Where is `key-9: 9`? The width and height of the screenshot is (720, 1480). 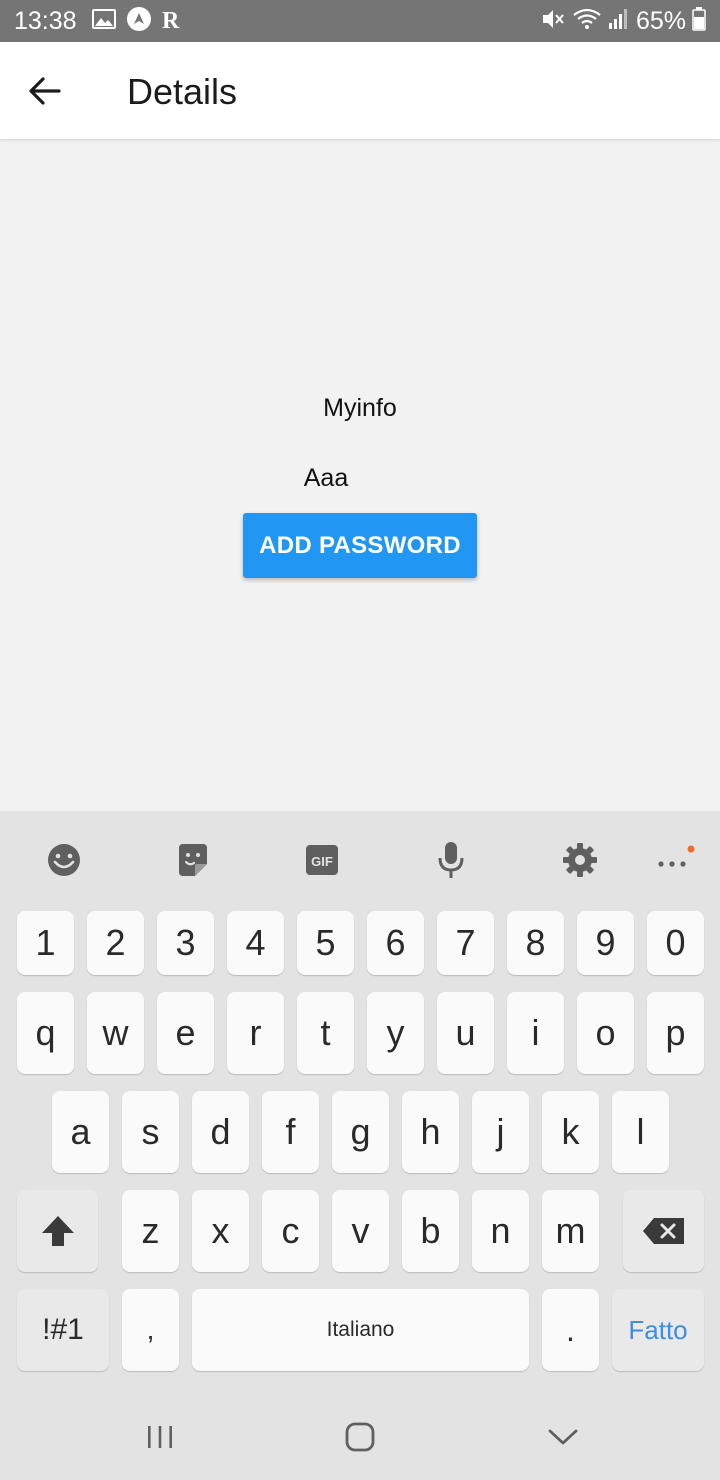
key-9: 9 is located at coordinates (605, 943).